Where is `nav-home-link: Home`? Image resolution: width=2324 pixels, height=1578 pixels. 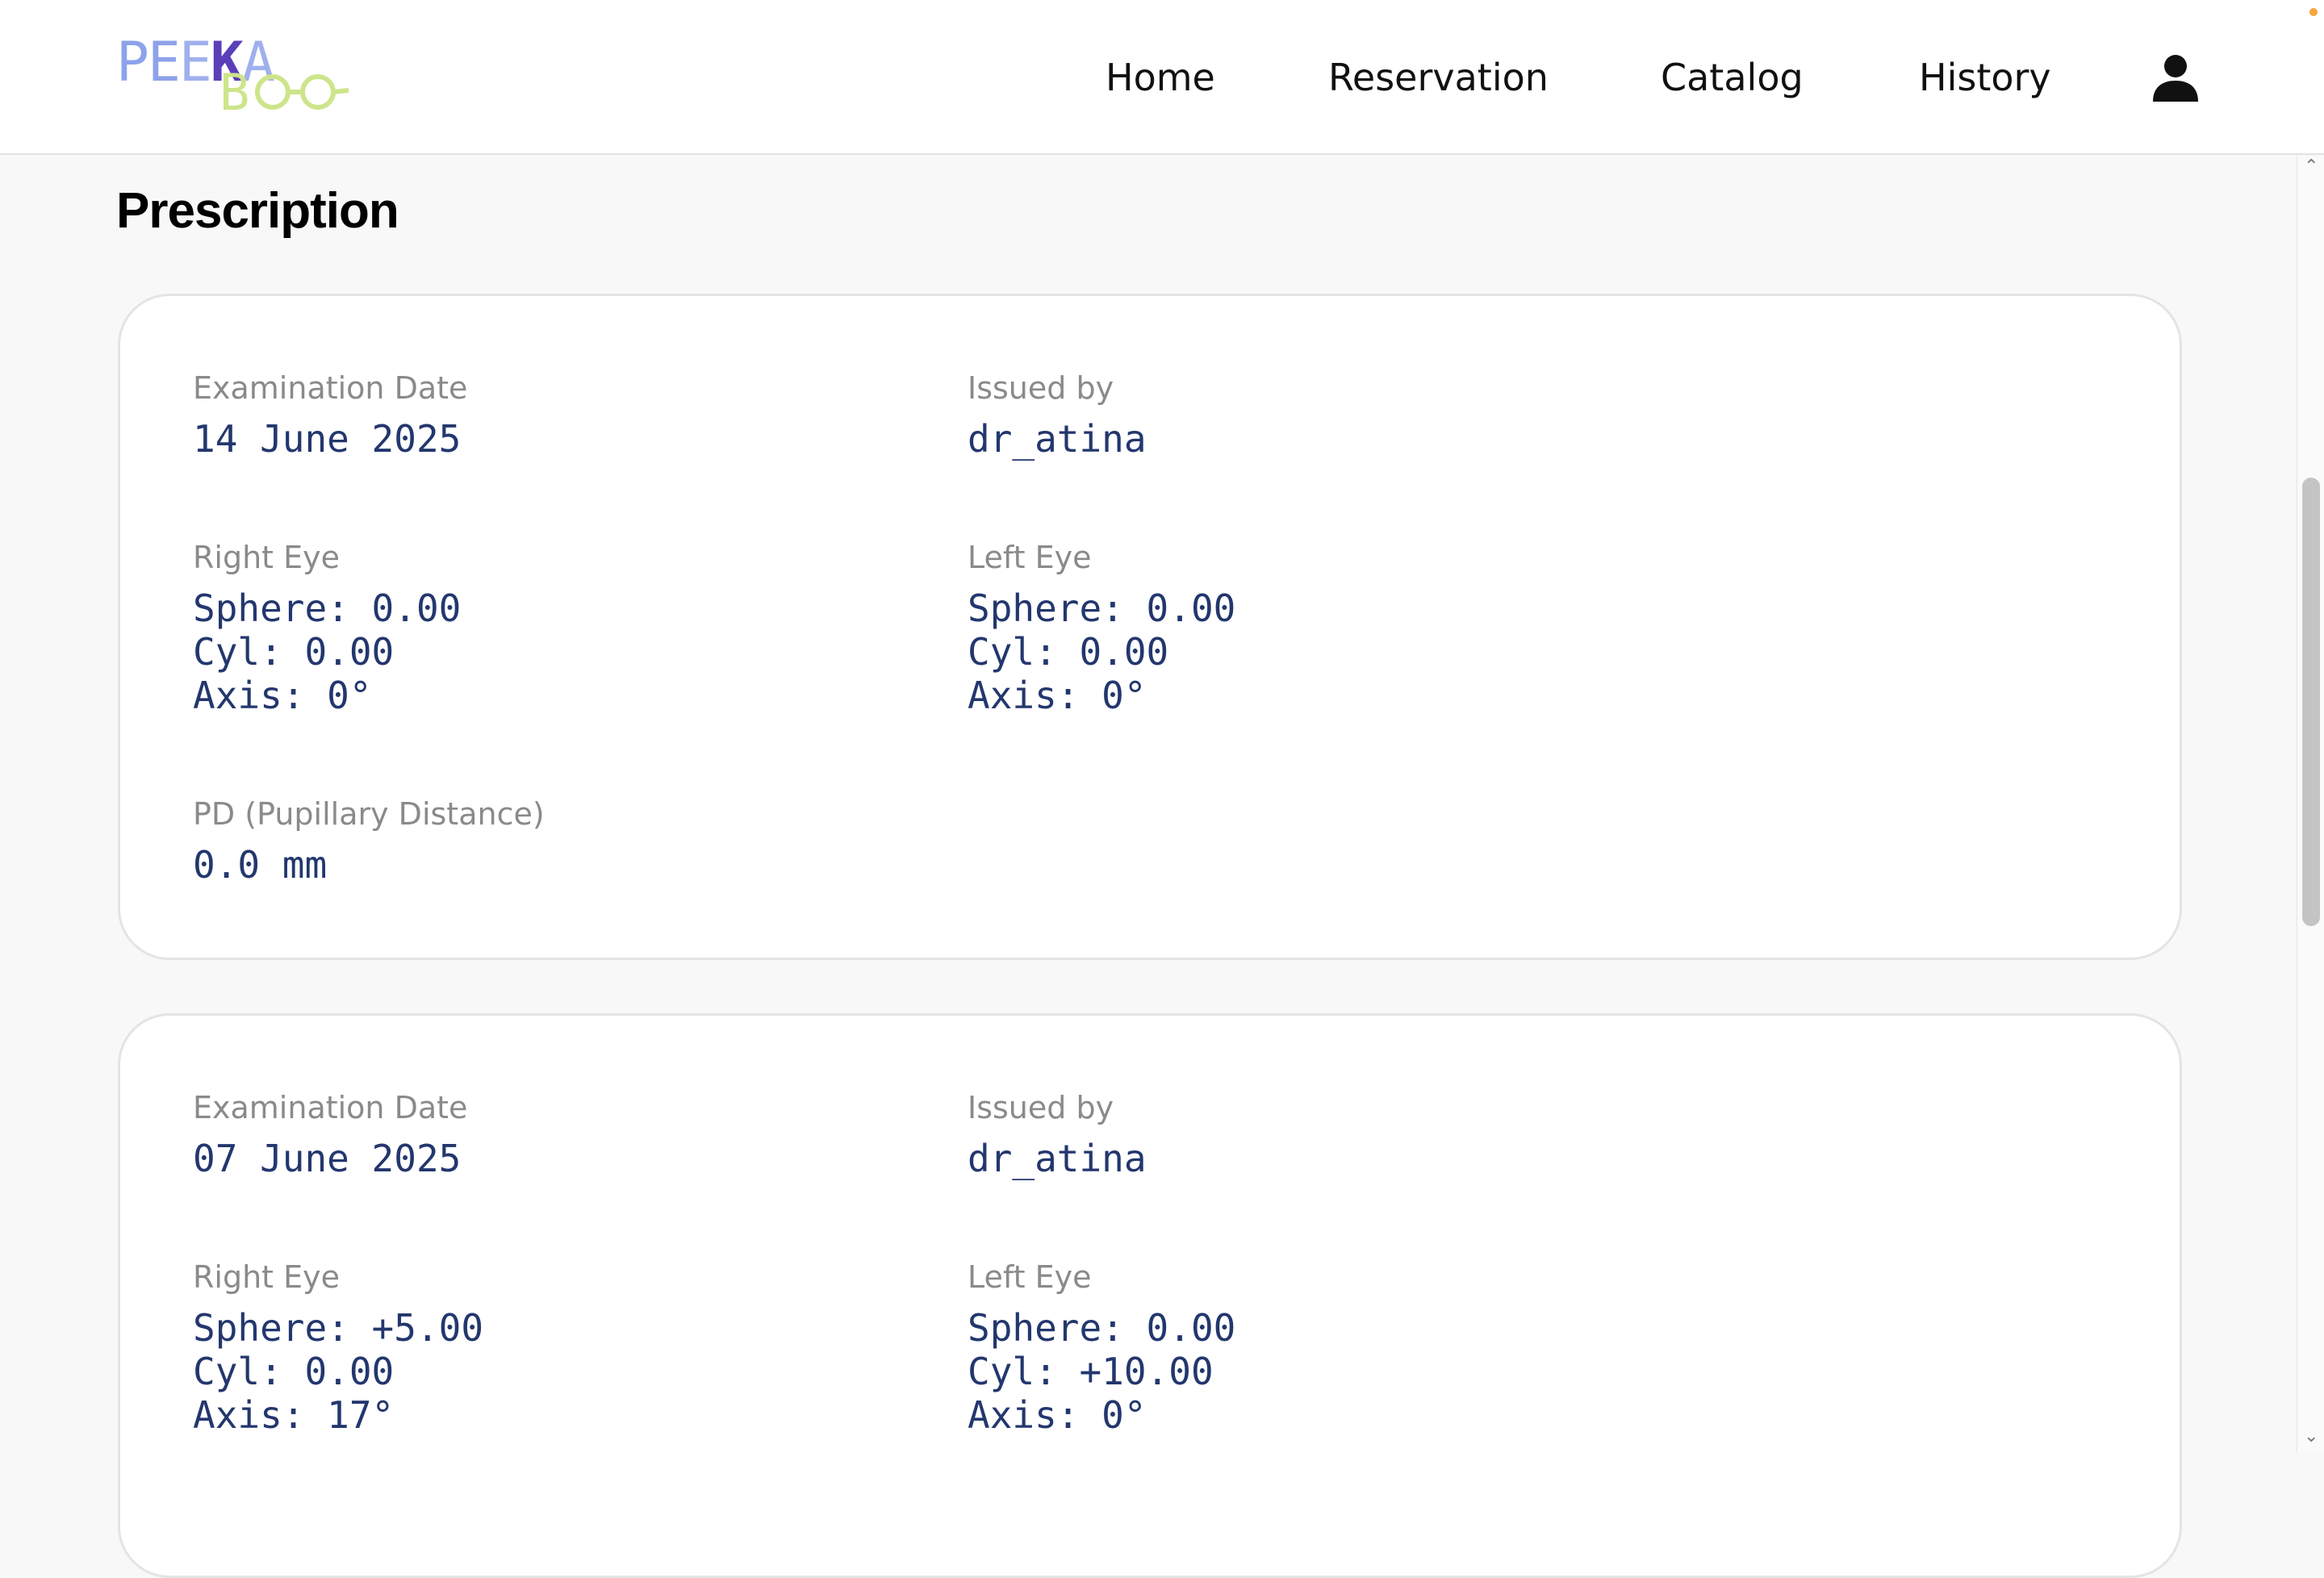 nav-home-link: Home is located at coordinates (1160, 77).